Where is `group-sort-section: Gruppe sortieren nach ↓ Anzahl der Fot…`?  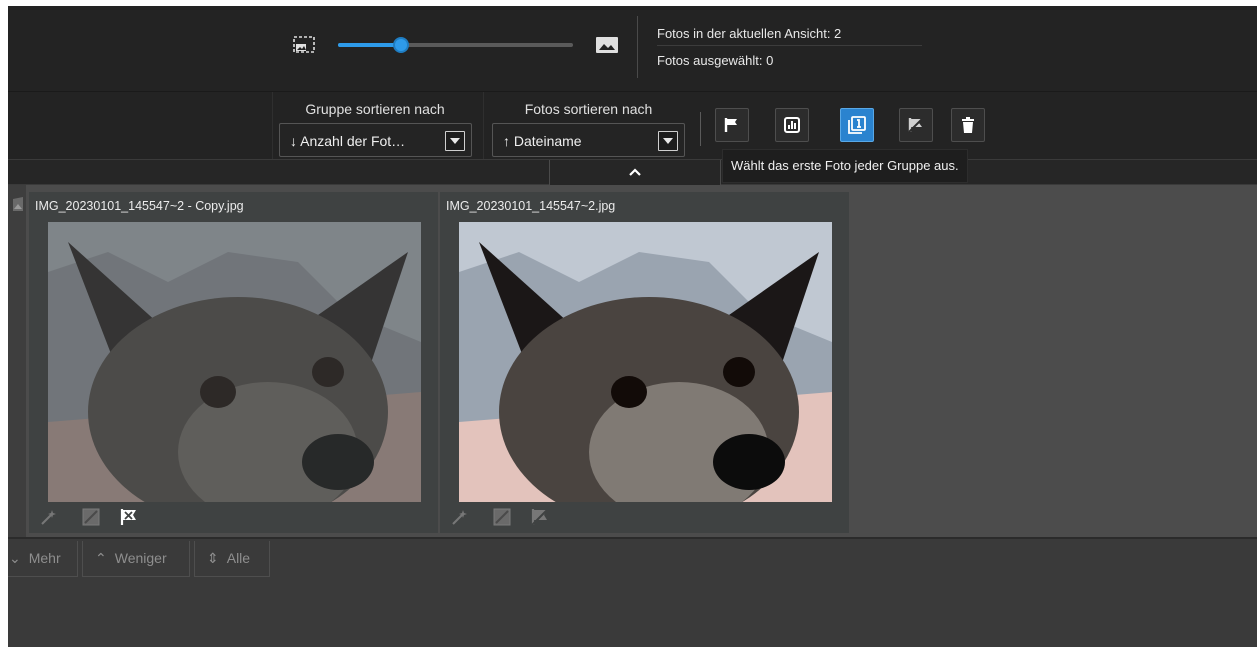
group-sort-section: Gruppe sortieren nach ↓ Anzahl der Fot… is located at coordinates (374, 126).